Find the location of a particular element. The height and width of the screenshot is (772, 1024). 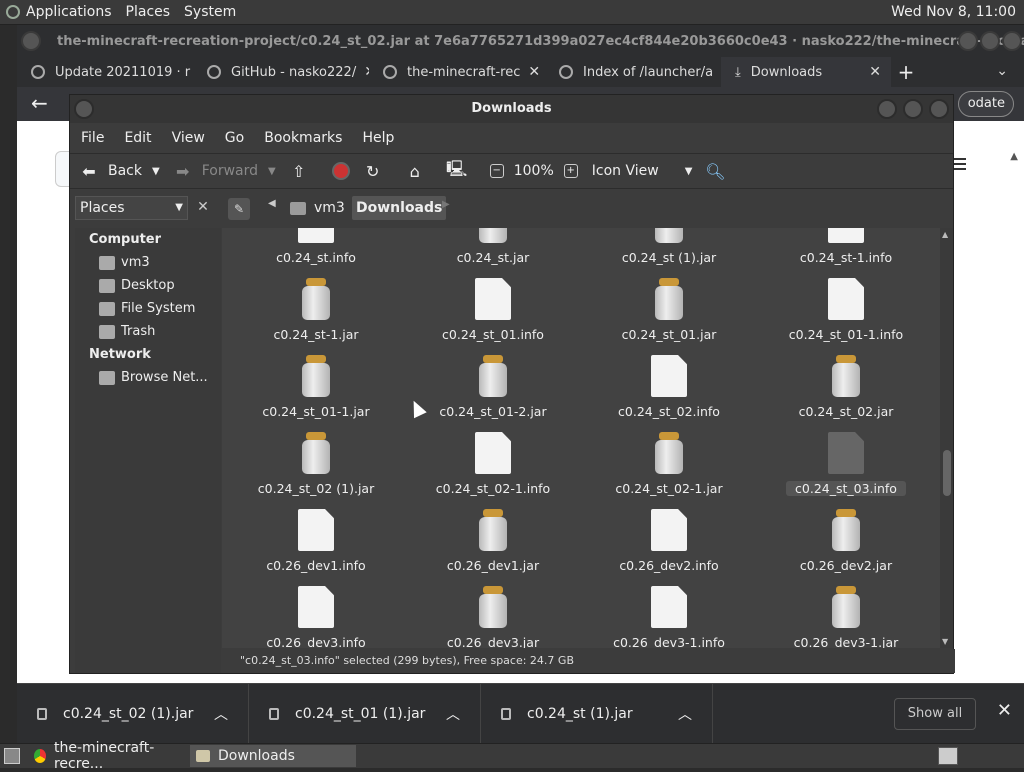

menu-go: Go is located at coordinates (234, 138).